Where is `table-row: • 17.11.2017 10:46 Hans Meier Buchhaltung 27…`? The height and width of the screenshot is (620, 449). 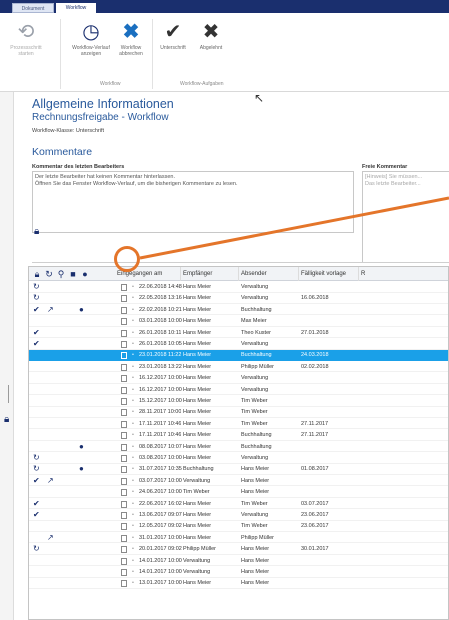 table-row: • 17.11.2017 10:46 Hans Meier Buchhaltung 27… is located at coordinates (238, 435).